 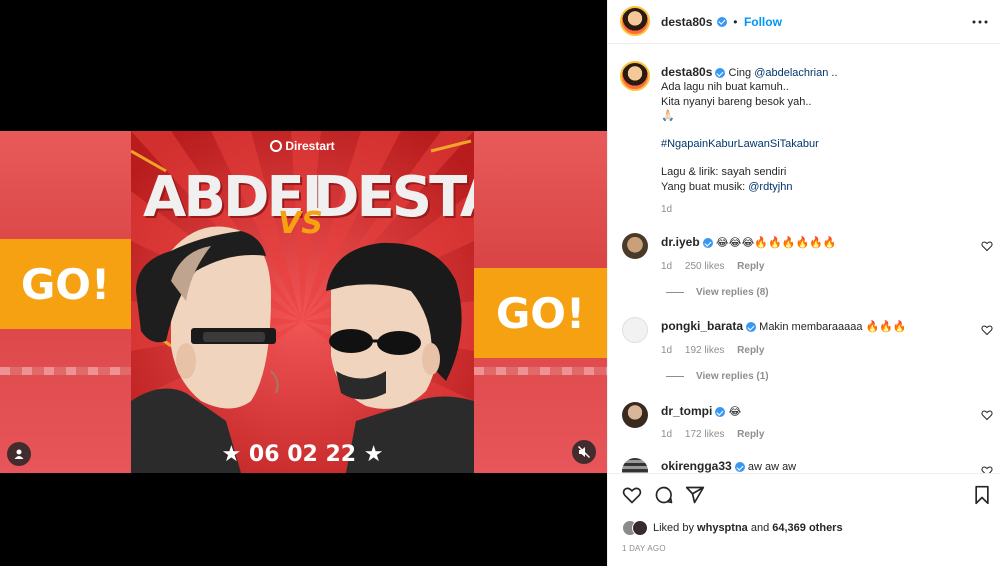 What do you see at coordinates (680, 242) in the screenshot?
I see `comment-username: dr.iyeb` at bounding box center [680, 242].